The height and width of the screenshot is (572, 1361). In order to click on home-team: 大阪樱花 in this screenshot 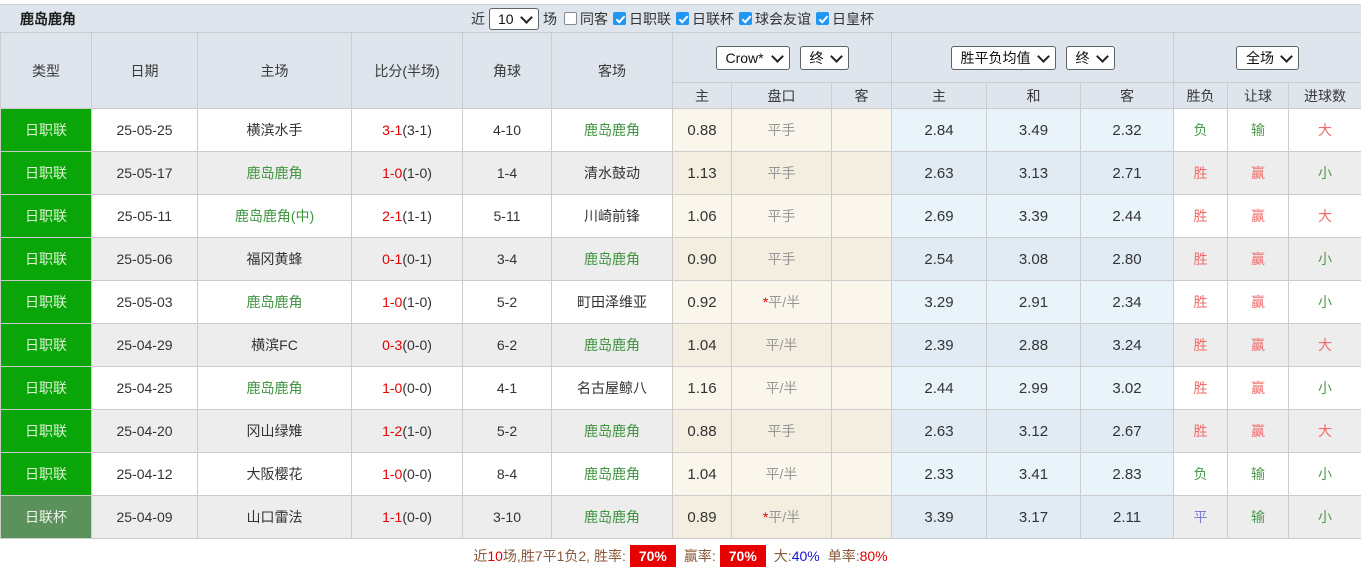, I will do `click(275, 474)`.